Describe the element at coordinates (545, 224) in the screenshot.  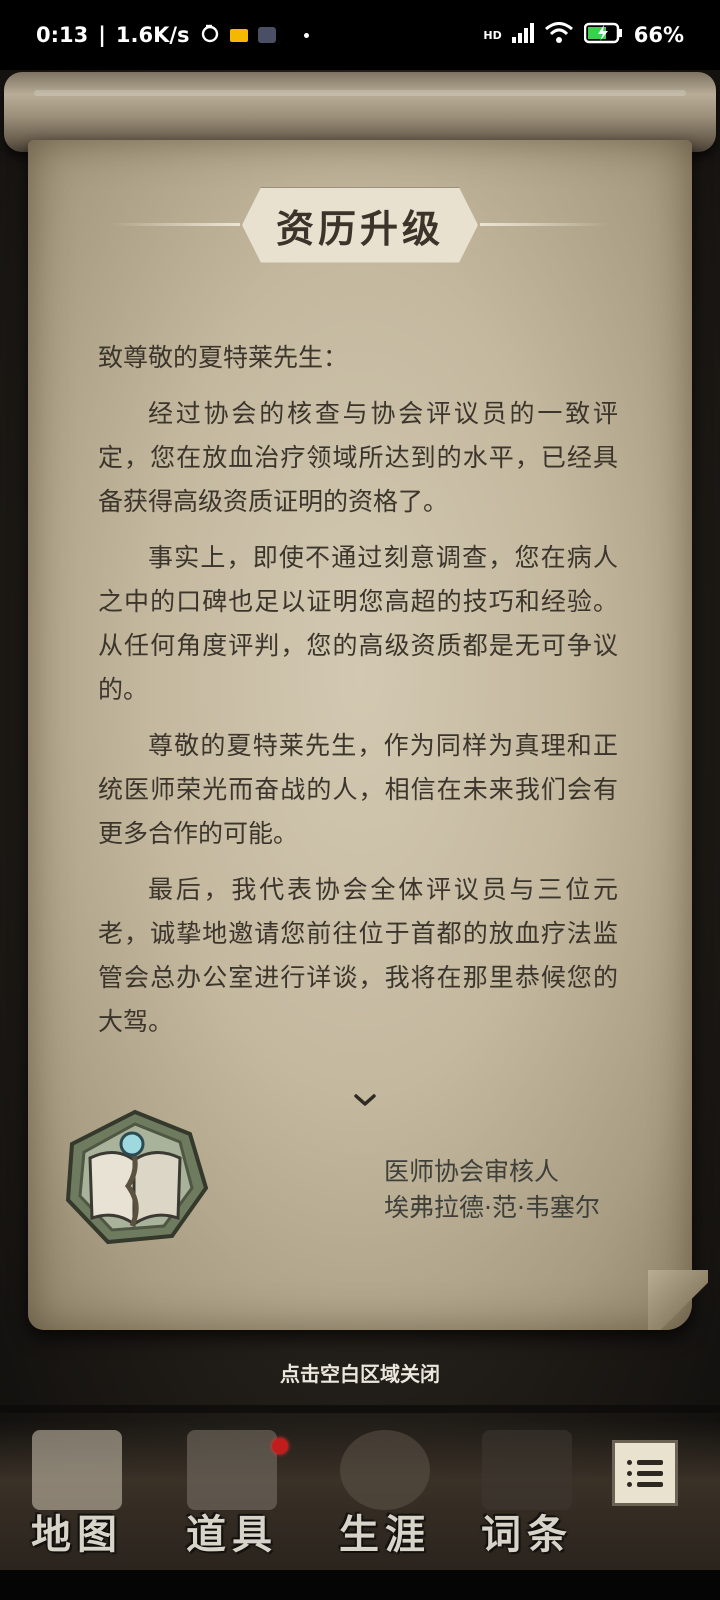
I see `title-ornament-right` at that location.